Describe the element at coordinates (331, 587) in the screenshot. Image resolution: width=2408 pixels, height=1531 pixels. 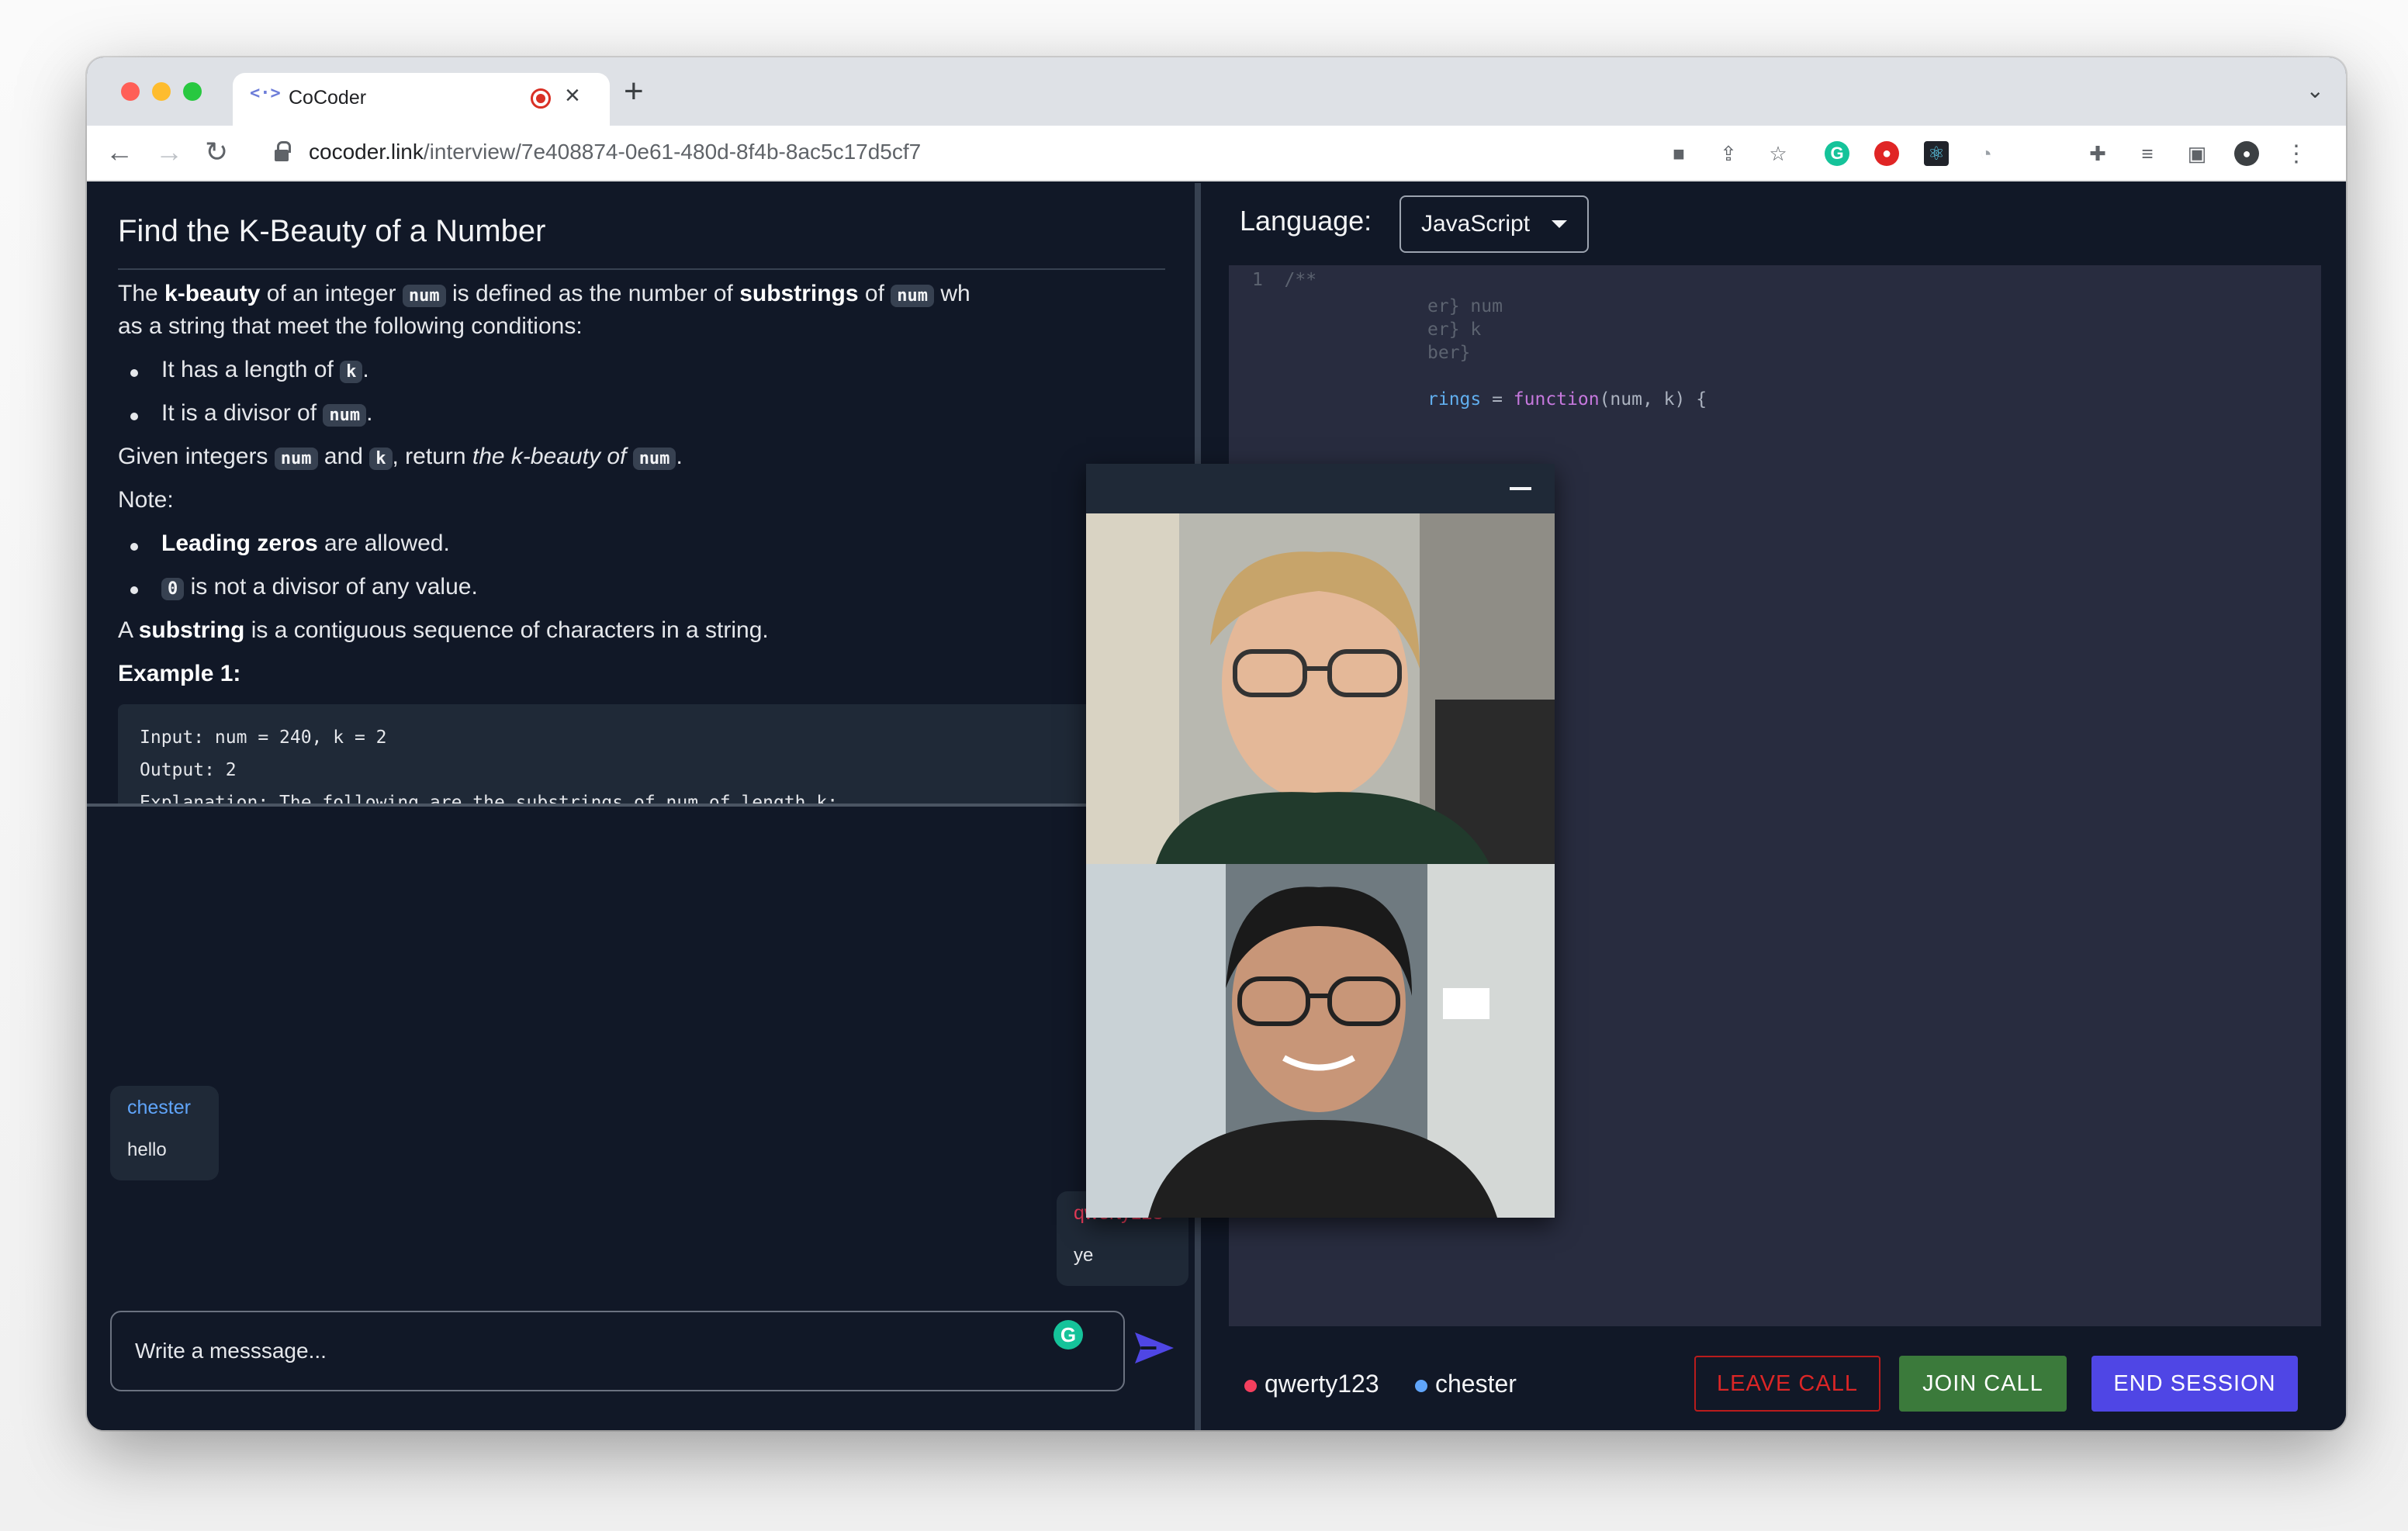
I see `text: is not a divisor of any value.` at that location.